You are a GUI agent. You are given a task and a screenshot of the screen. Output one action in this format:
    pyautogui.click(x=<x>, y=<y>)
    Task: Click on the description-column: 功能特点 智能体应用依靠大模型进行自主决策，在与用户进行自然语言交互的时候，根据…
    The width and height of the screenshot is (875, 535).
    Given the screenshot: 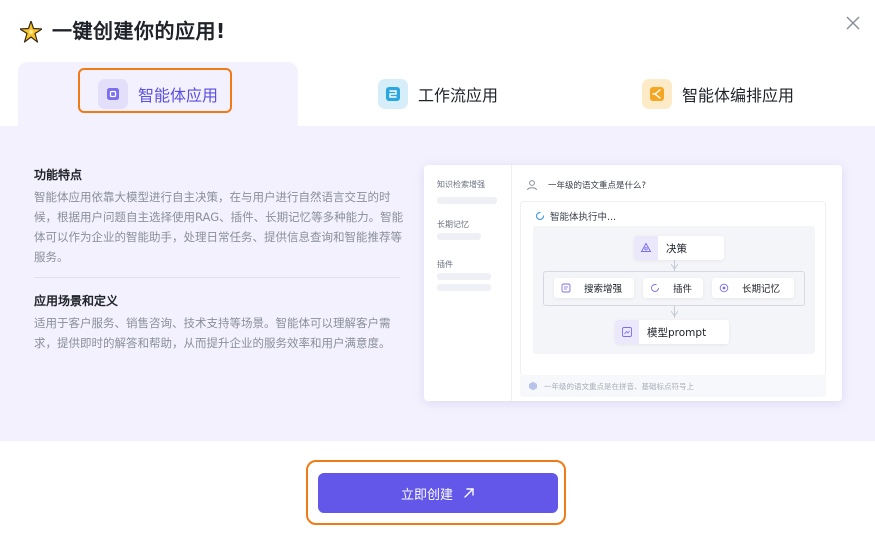 What is the action you would take?
    pyautogui.click(x=219, y=259)
    